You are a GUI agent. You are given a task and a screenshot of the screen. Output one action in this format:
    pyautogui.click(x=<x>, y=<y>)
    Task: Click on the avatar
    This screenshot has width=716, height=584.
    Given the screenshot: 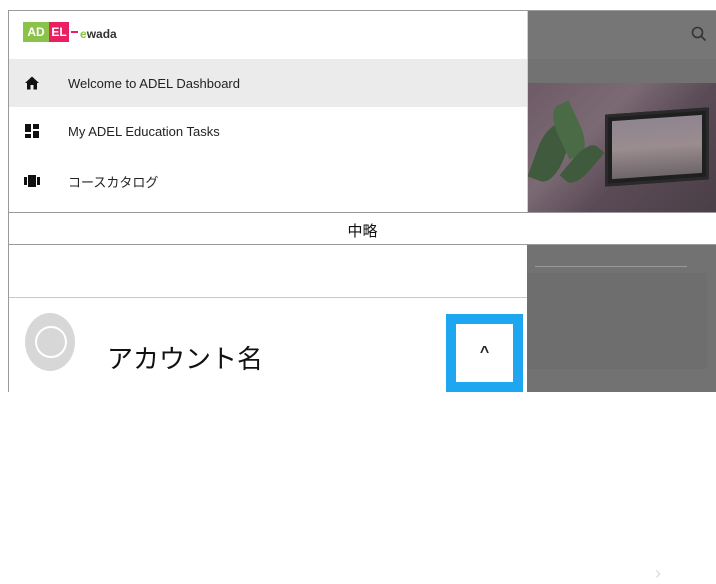 What is the action you would take?
    pyautogui.click(x=50, y=342)
    